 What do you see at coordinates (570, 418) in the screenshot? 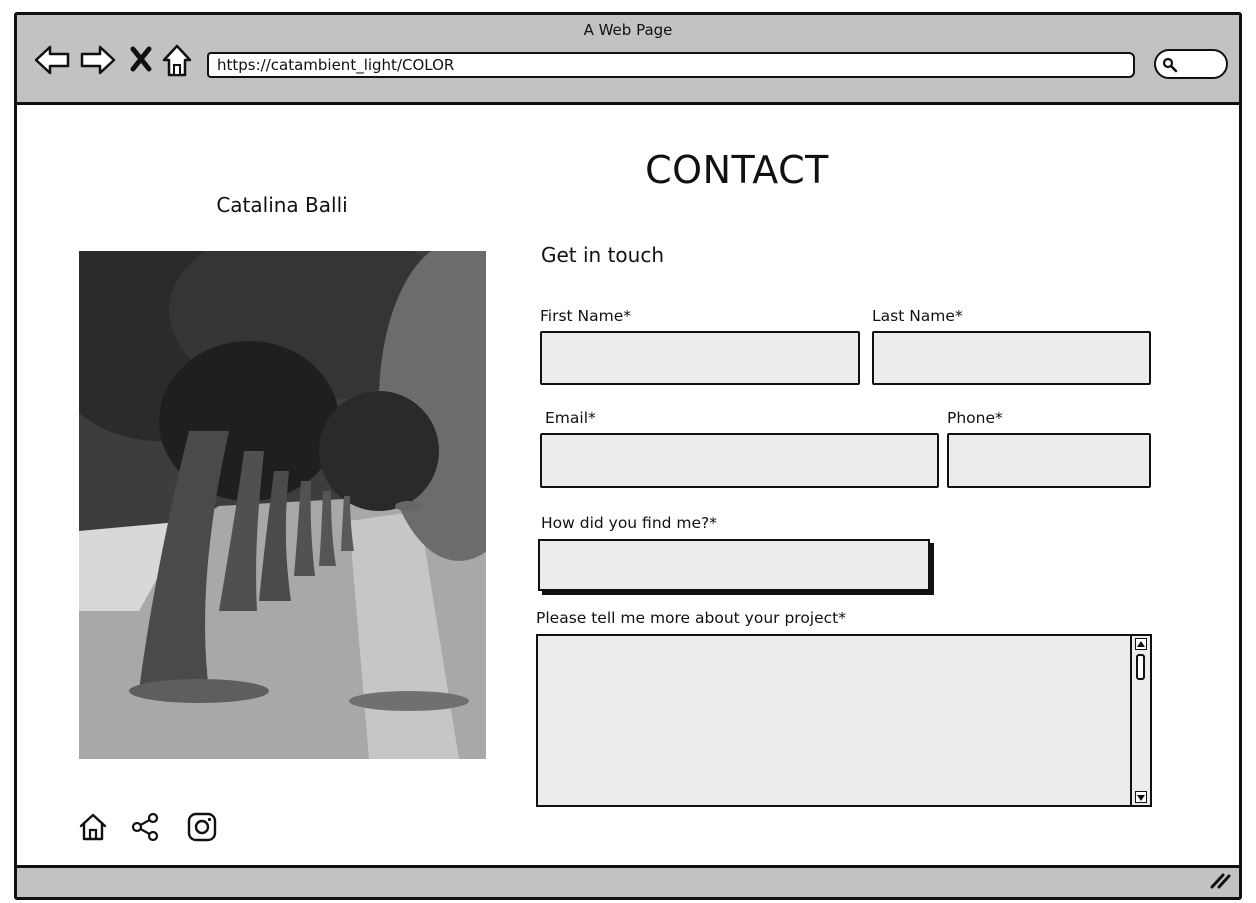
I see `email-label: Email*` at bounding box center [570, 418].